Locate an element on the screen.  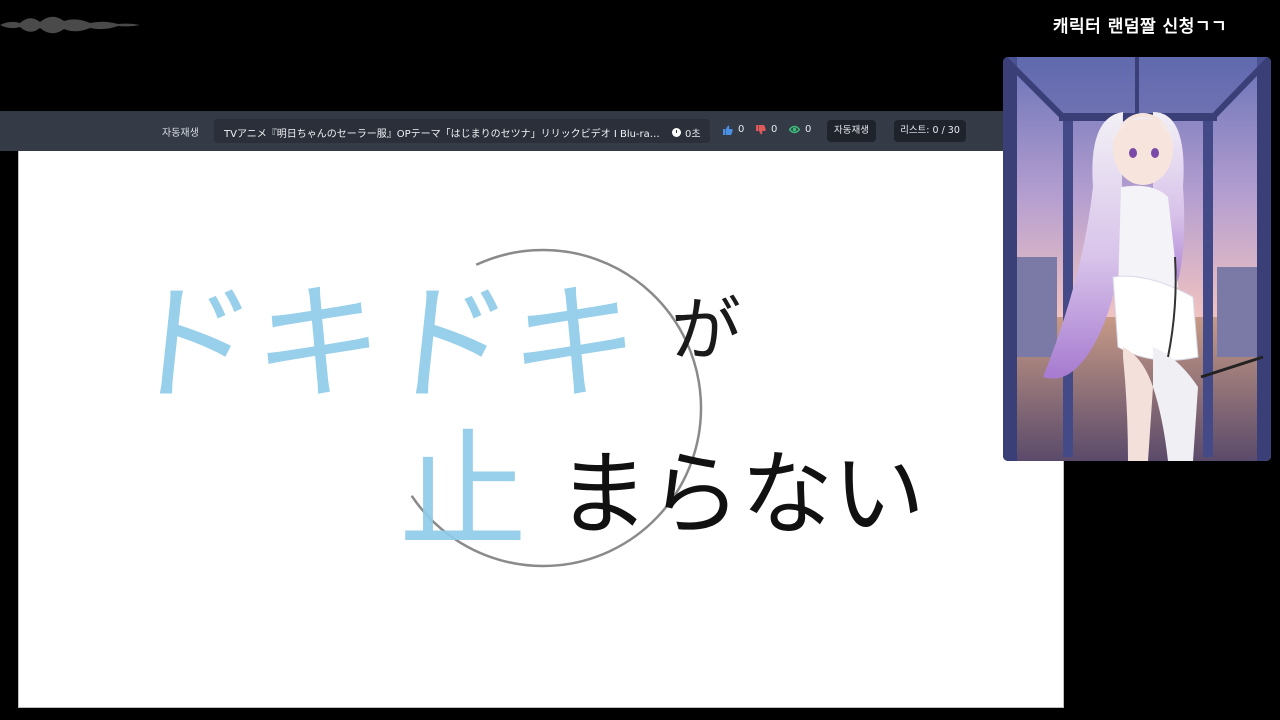
dislike-count: 0 is located at coordinates (774, 129).